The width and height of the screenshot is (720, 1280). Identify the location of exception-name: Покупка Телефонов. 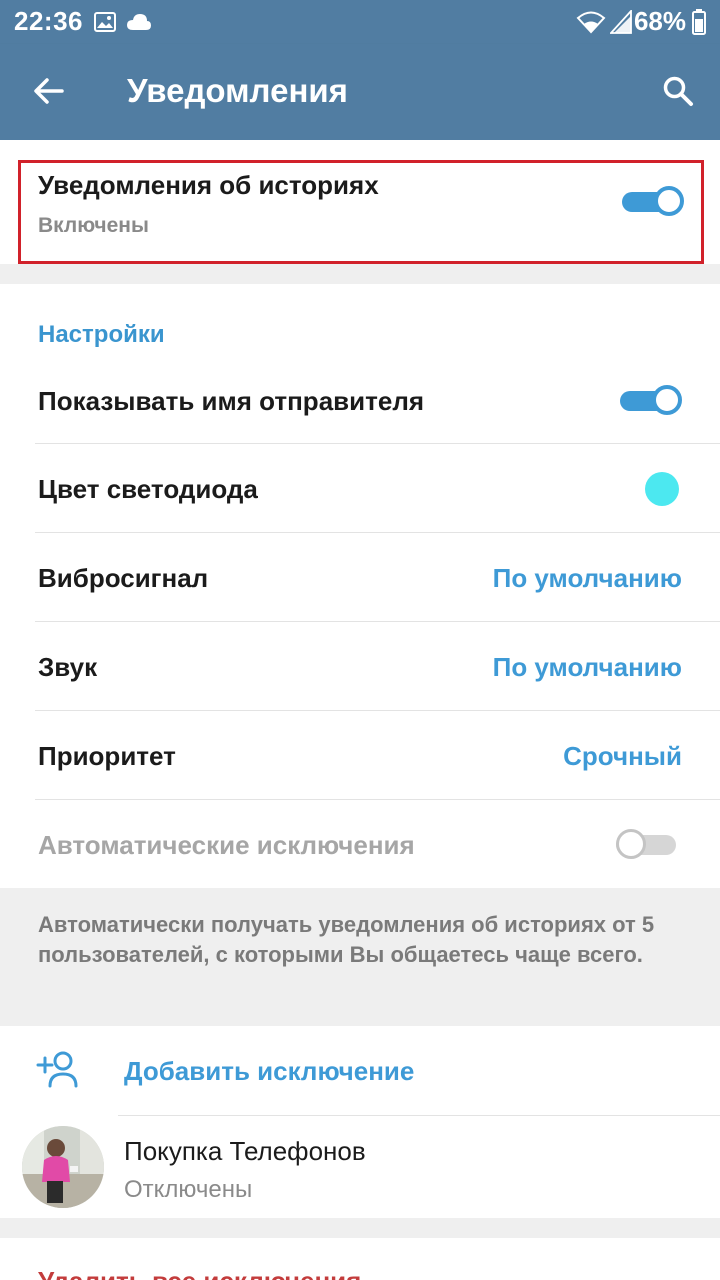
(245, 1151).